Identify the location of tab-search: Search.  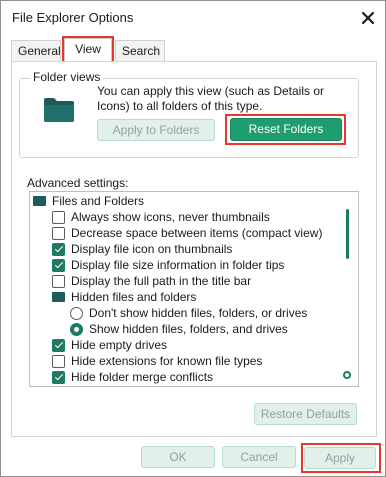
(140, 50).